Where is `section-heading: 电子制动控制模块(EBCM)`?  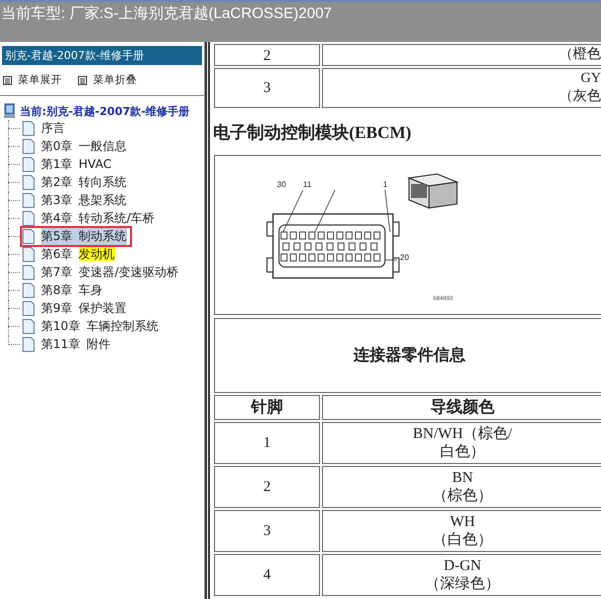 section-heading: 电子制动控制模块(EBCM) is located at coordinates (312, 133).